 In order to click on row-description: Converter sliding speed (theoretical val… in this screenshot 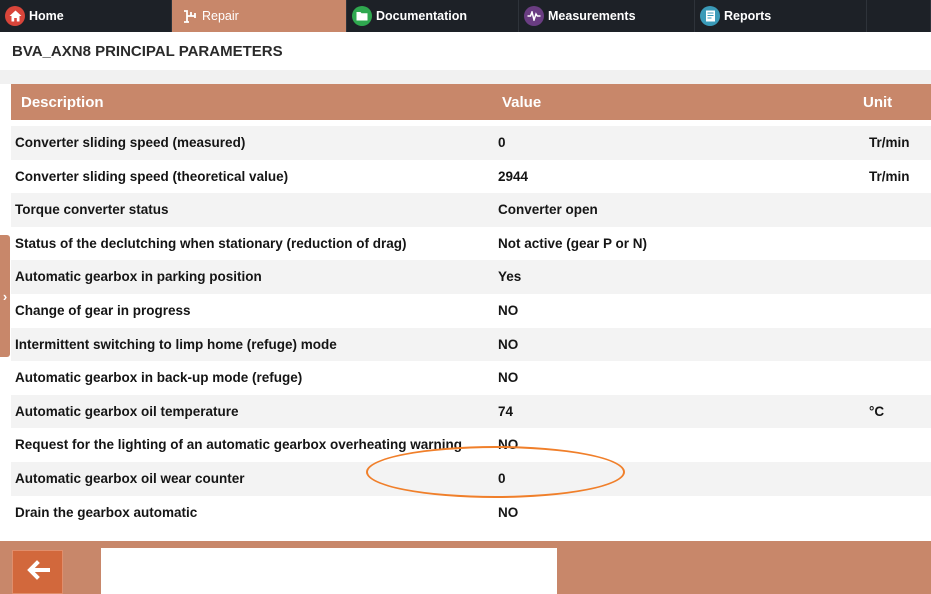, I will do `click(152, 176)`.